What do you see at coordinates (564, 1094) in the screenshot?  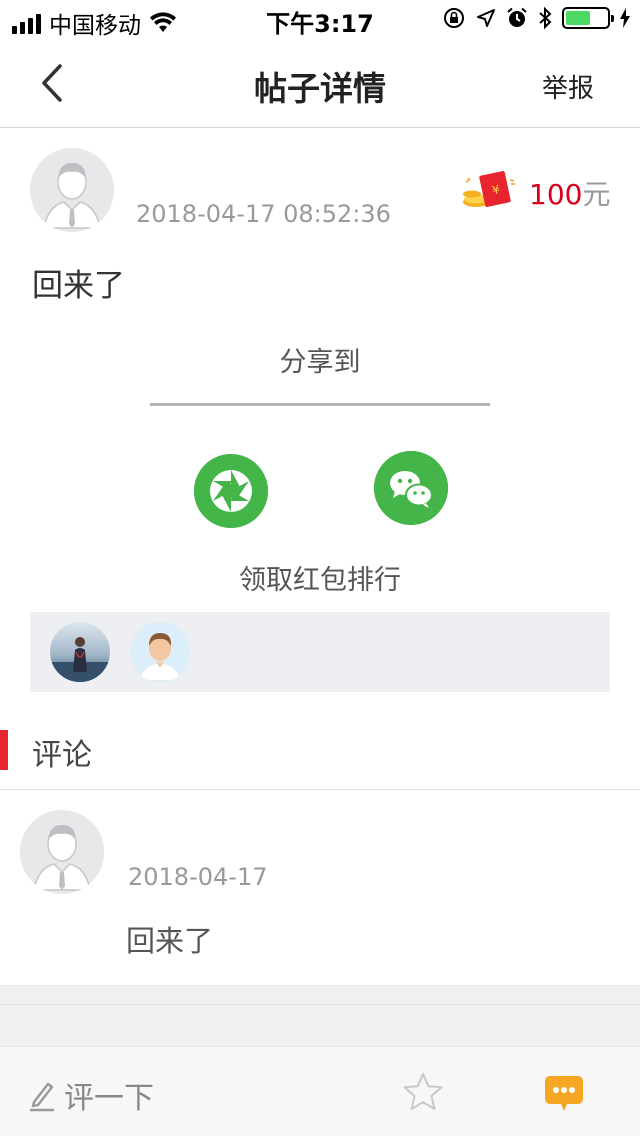 I see `chat-bubble-icon` at bounding box center [564, 1094].